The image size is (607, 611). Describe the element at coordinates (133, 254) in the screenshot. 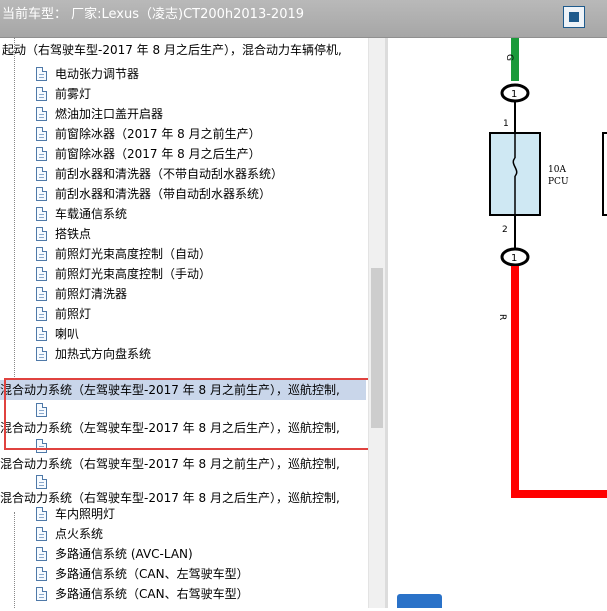

I see `tree-item-label: 前照灯光束高度控制（自动）` at that location.